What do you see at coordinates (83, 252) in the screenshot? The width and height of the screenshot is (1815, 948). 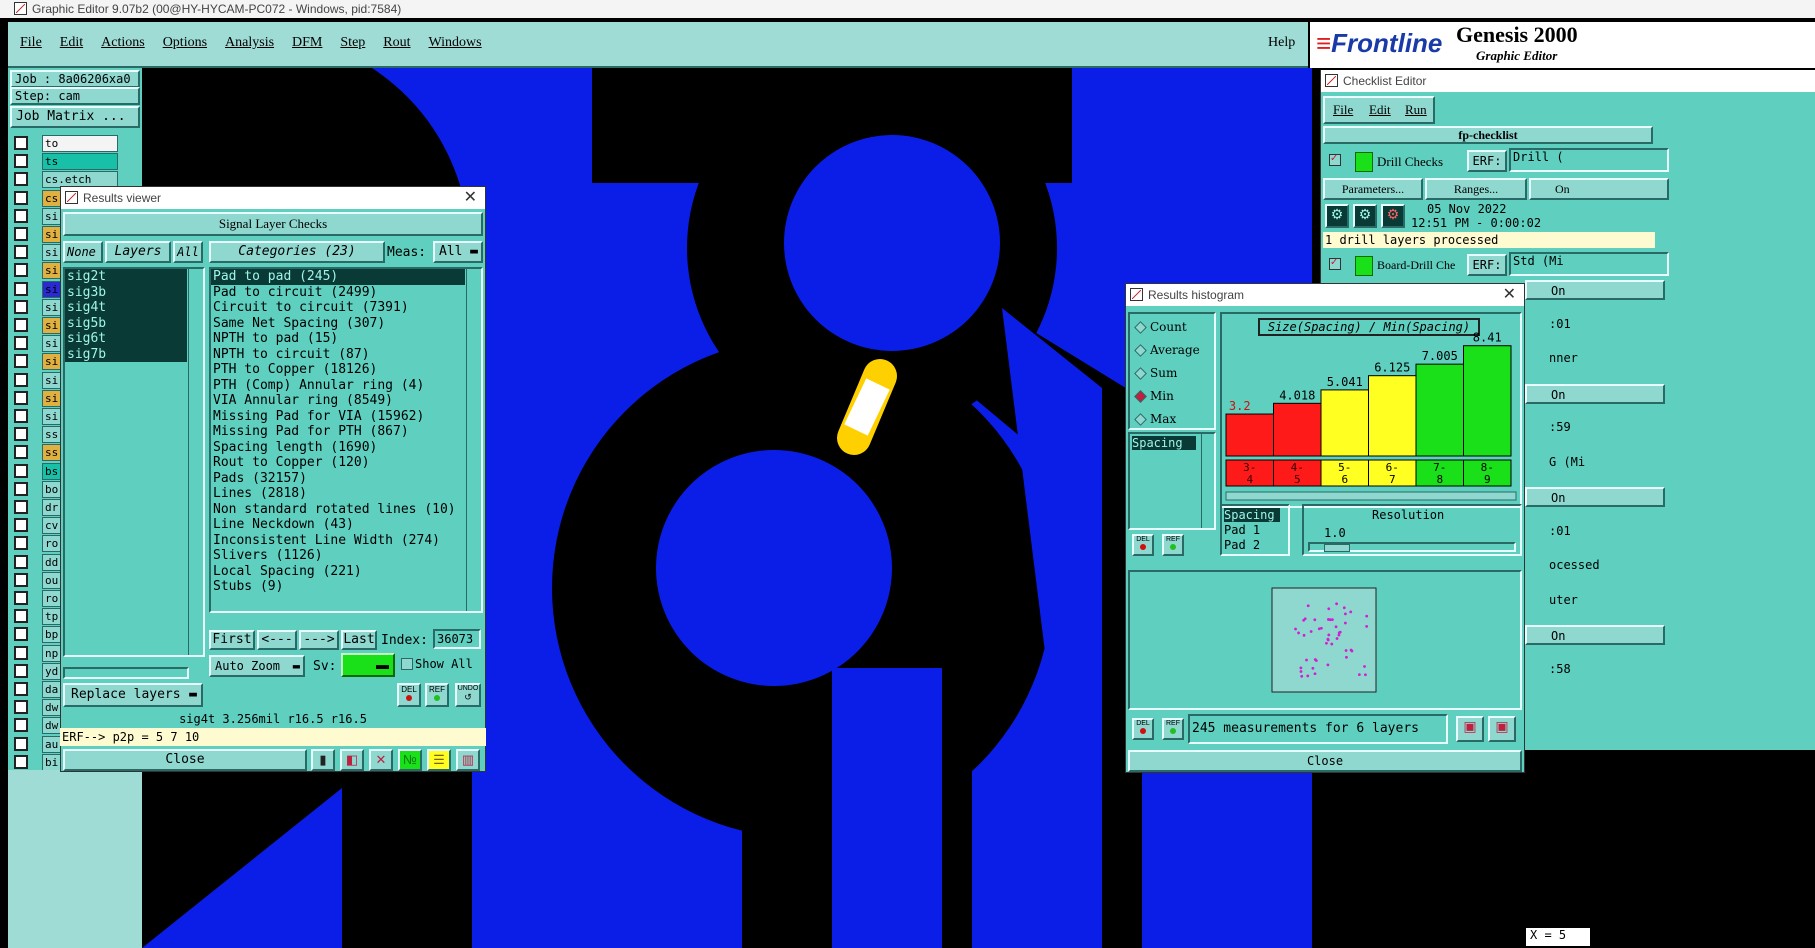 I see `none-button: None` at bounding box center [83, 252].